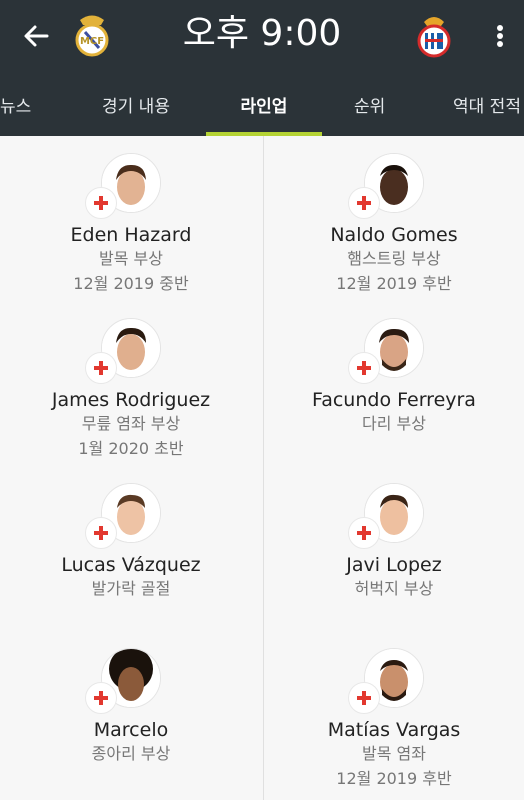 The width and height of the screenshot is (524, 800). I want to click on player-name: Eden Hazard, so click(131, 235).